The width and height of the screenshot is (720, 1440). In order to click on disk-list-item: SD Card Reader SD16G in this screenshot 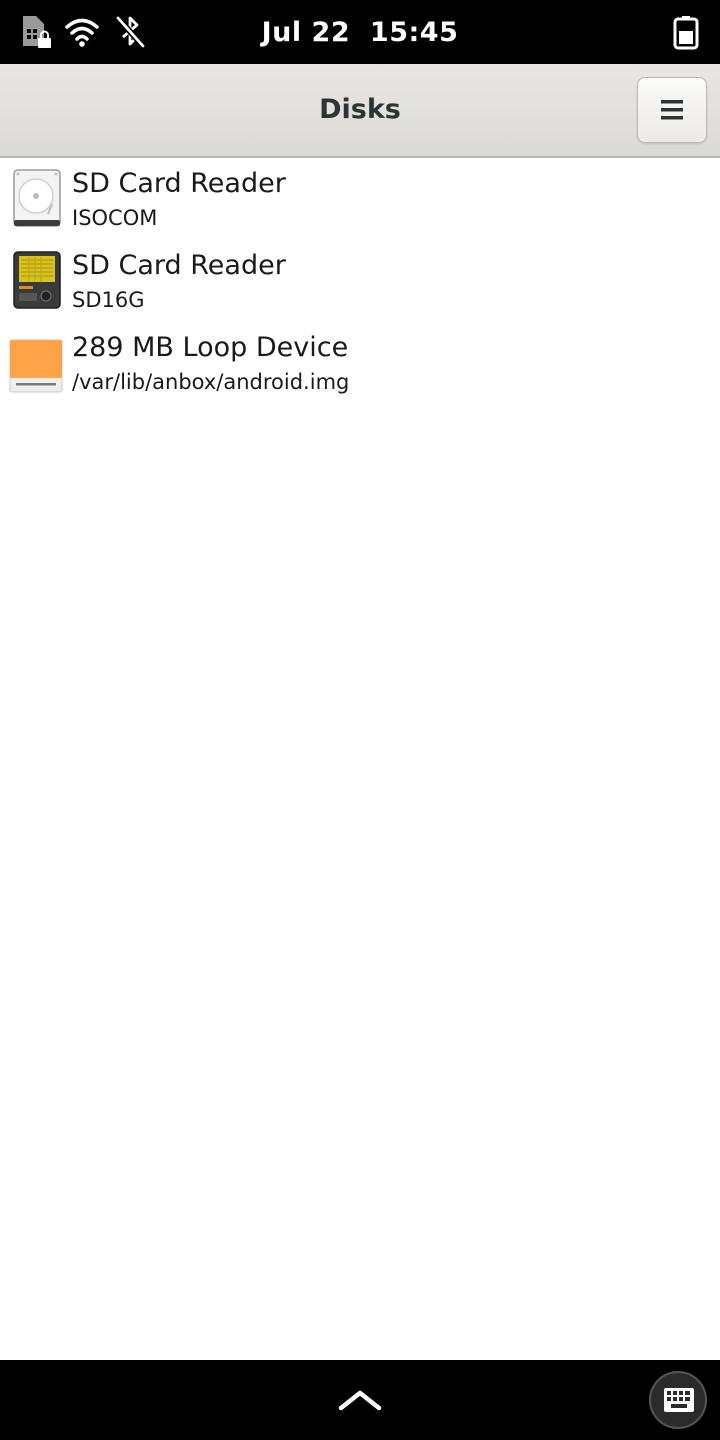, I will do `click(360, 283)`.